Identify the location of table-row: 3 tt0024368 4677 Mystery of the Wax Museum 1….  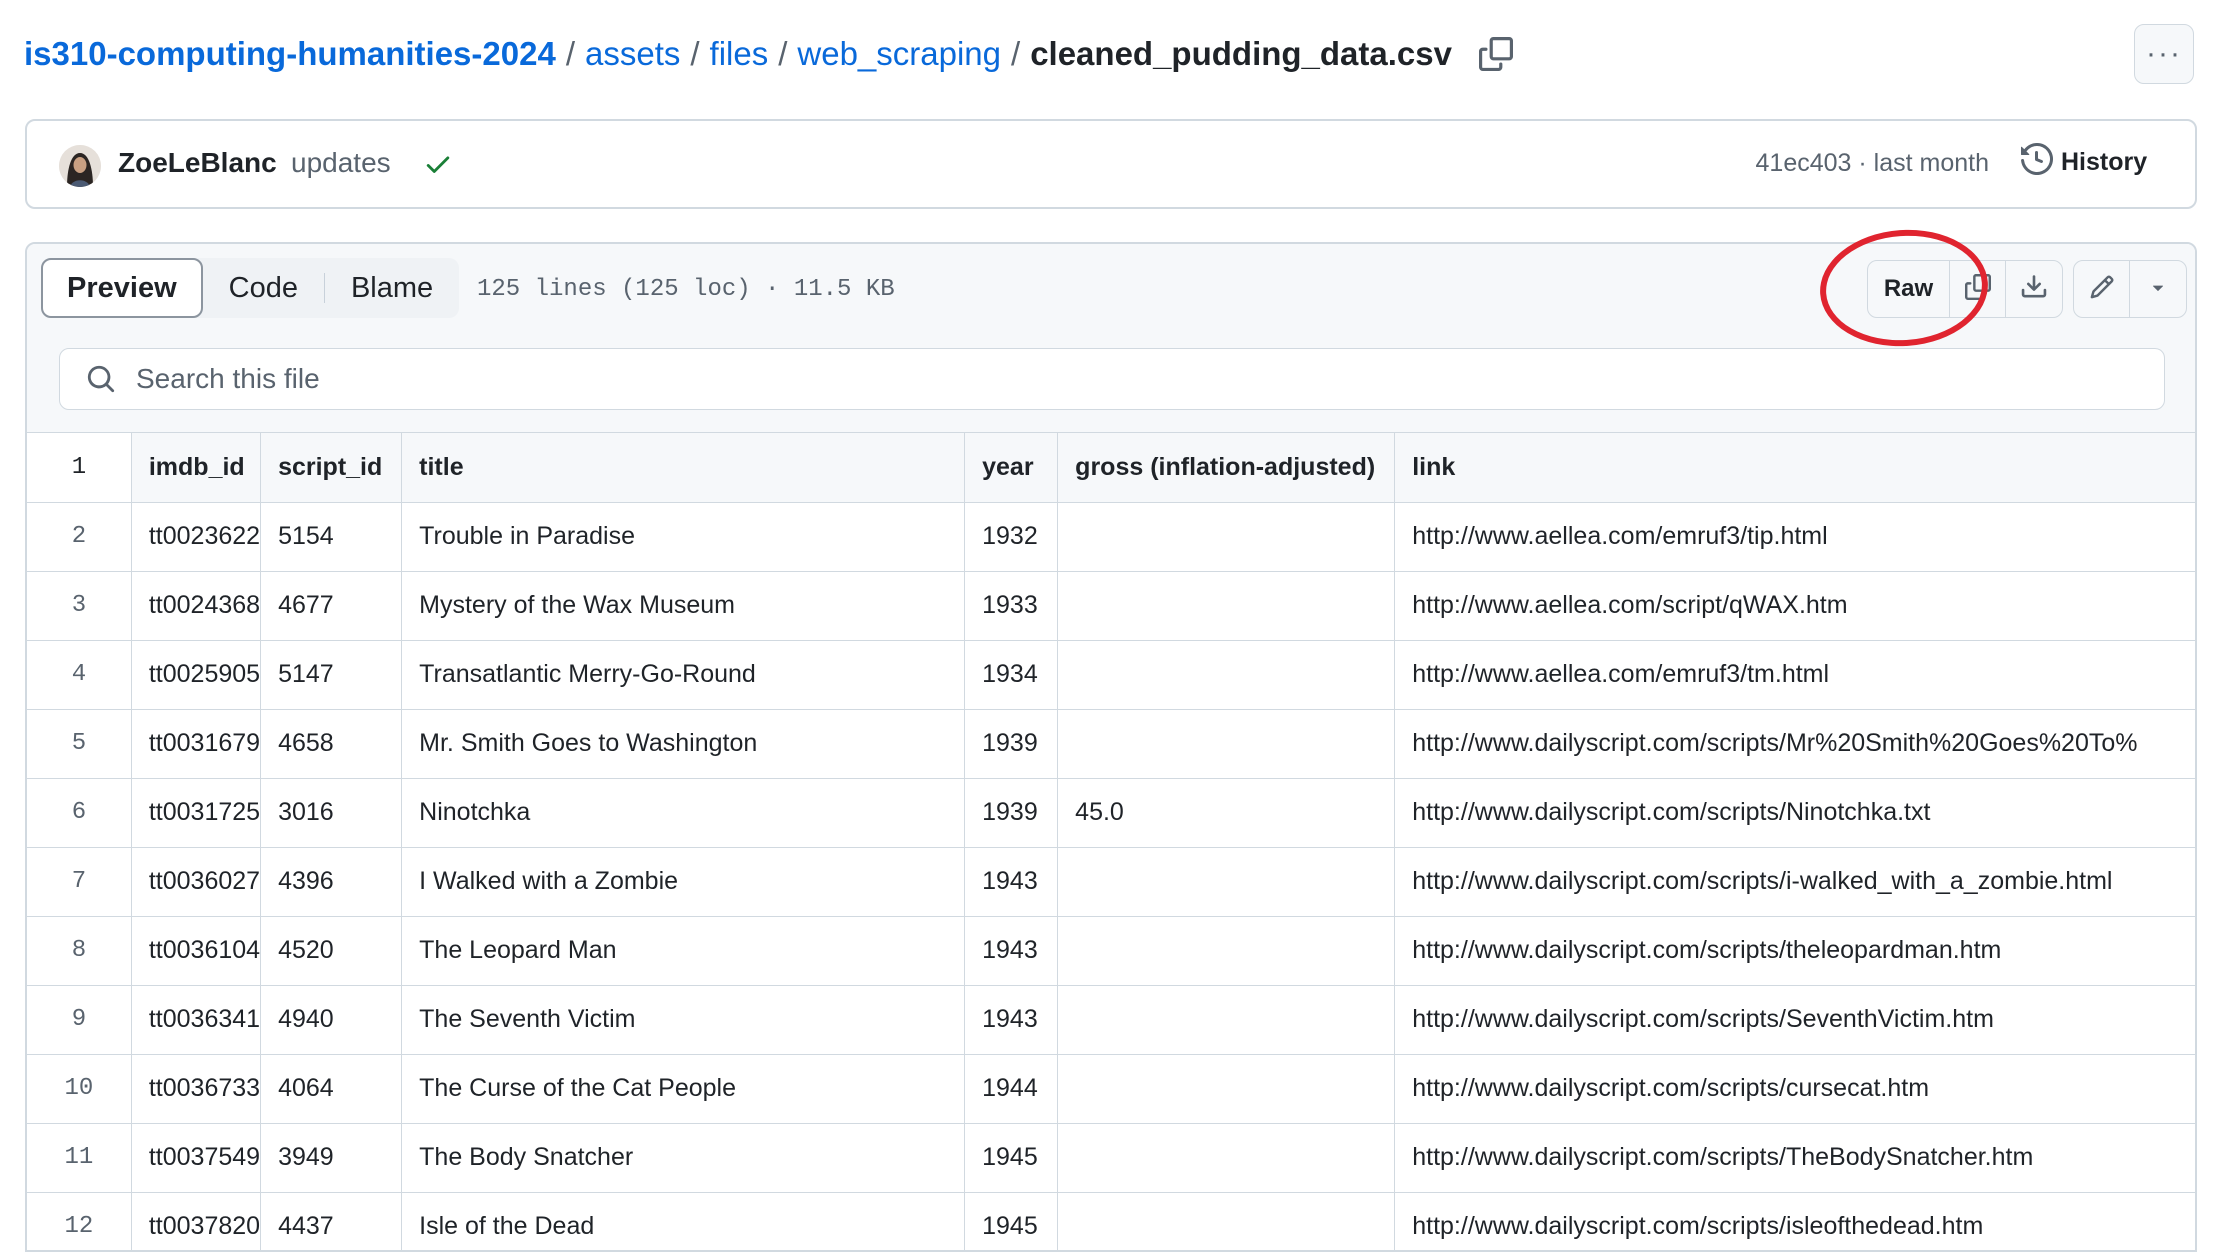
(1111, 606).